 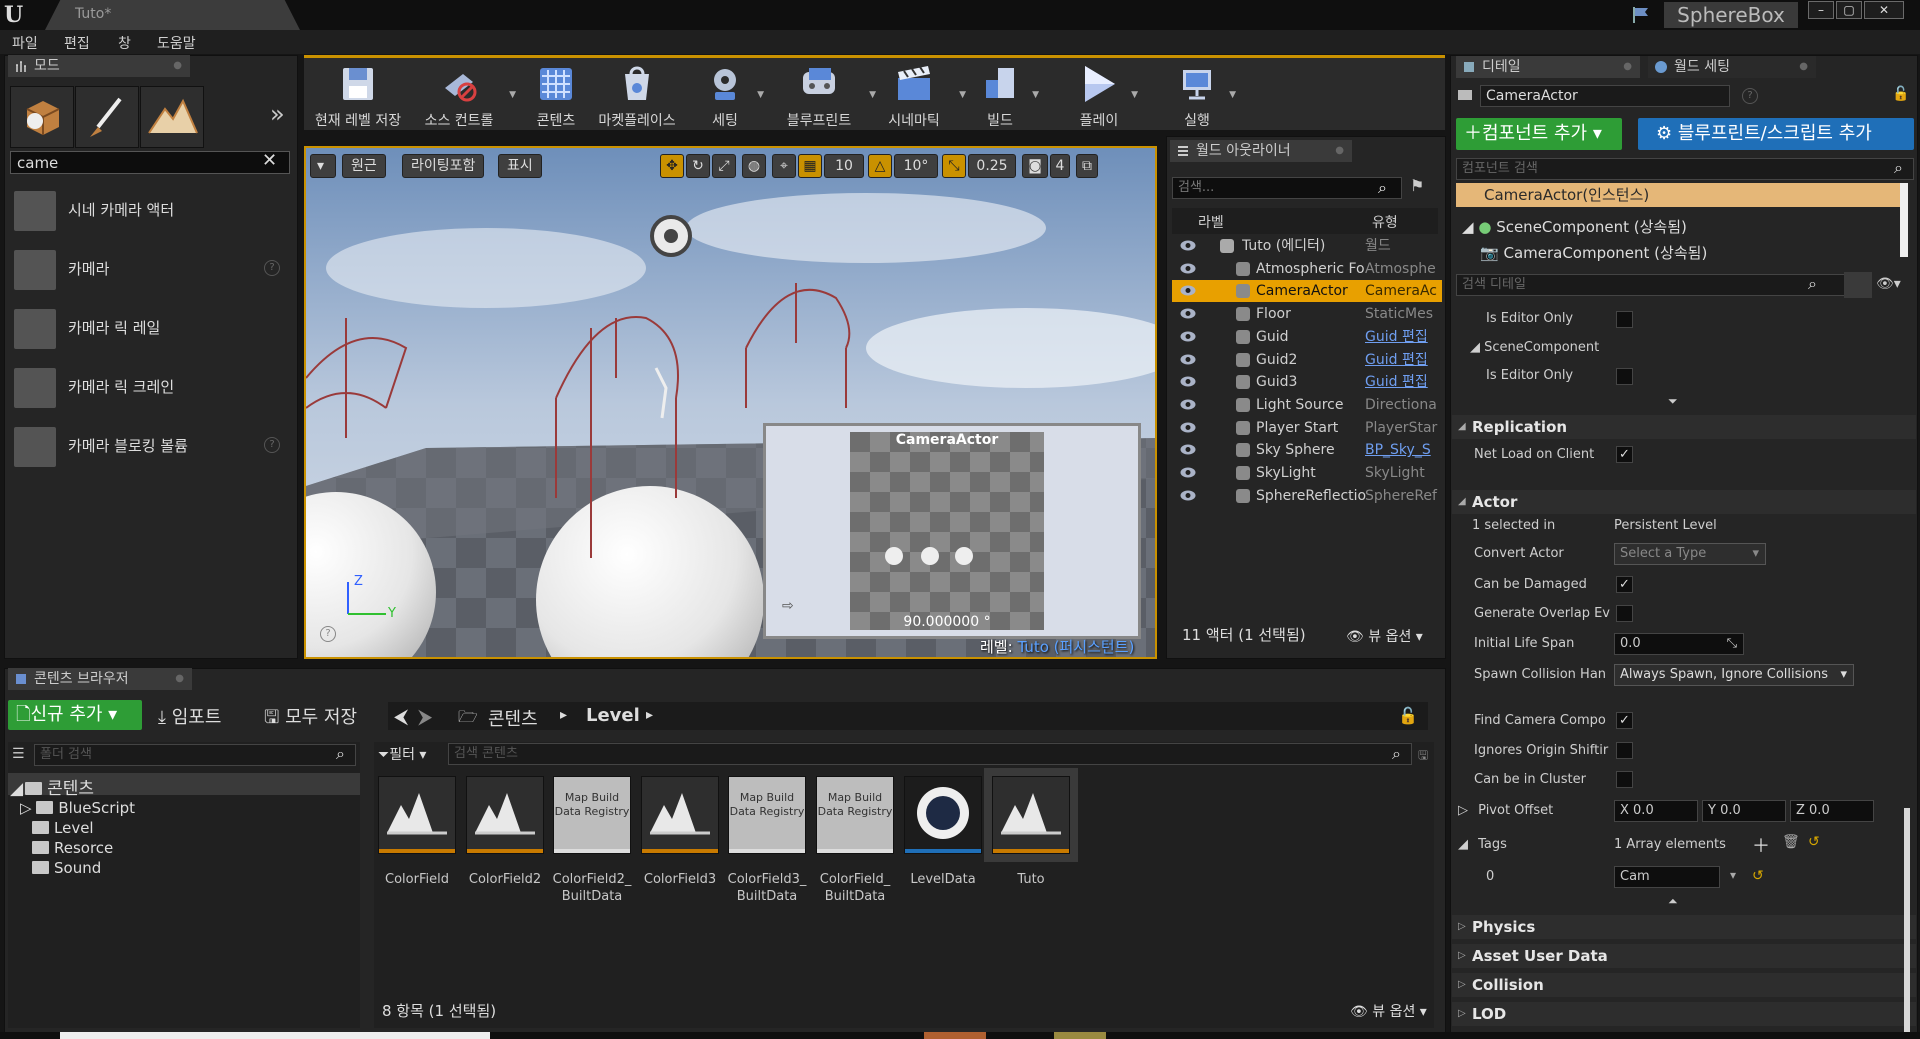 What do you see at coordinates (1007, 95) in the screenshot?
I see `build-button: 빌드 ▼` at bounding box center [1007, 95].